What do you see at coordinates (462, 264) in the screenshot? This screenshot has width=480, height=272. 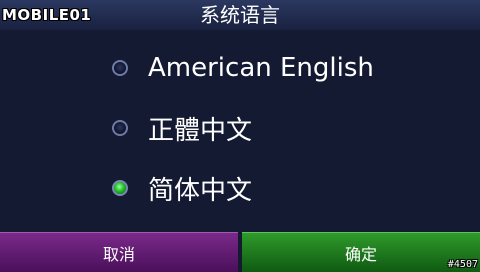 I see `image-id-badge: #4507` at bounding box center [462, 264].